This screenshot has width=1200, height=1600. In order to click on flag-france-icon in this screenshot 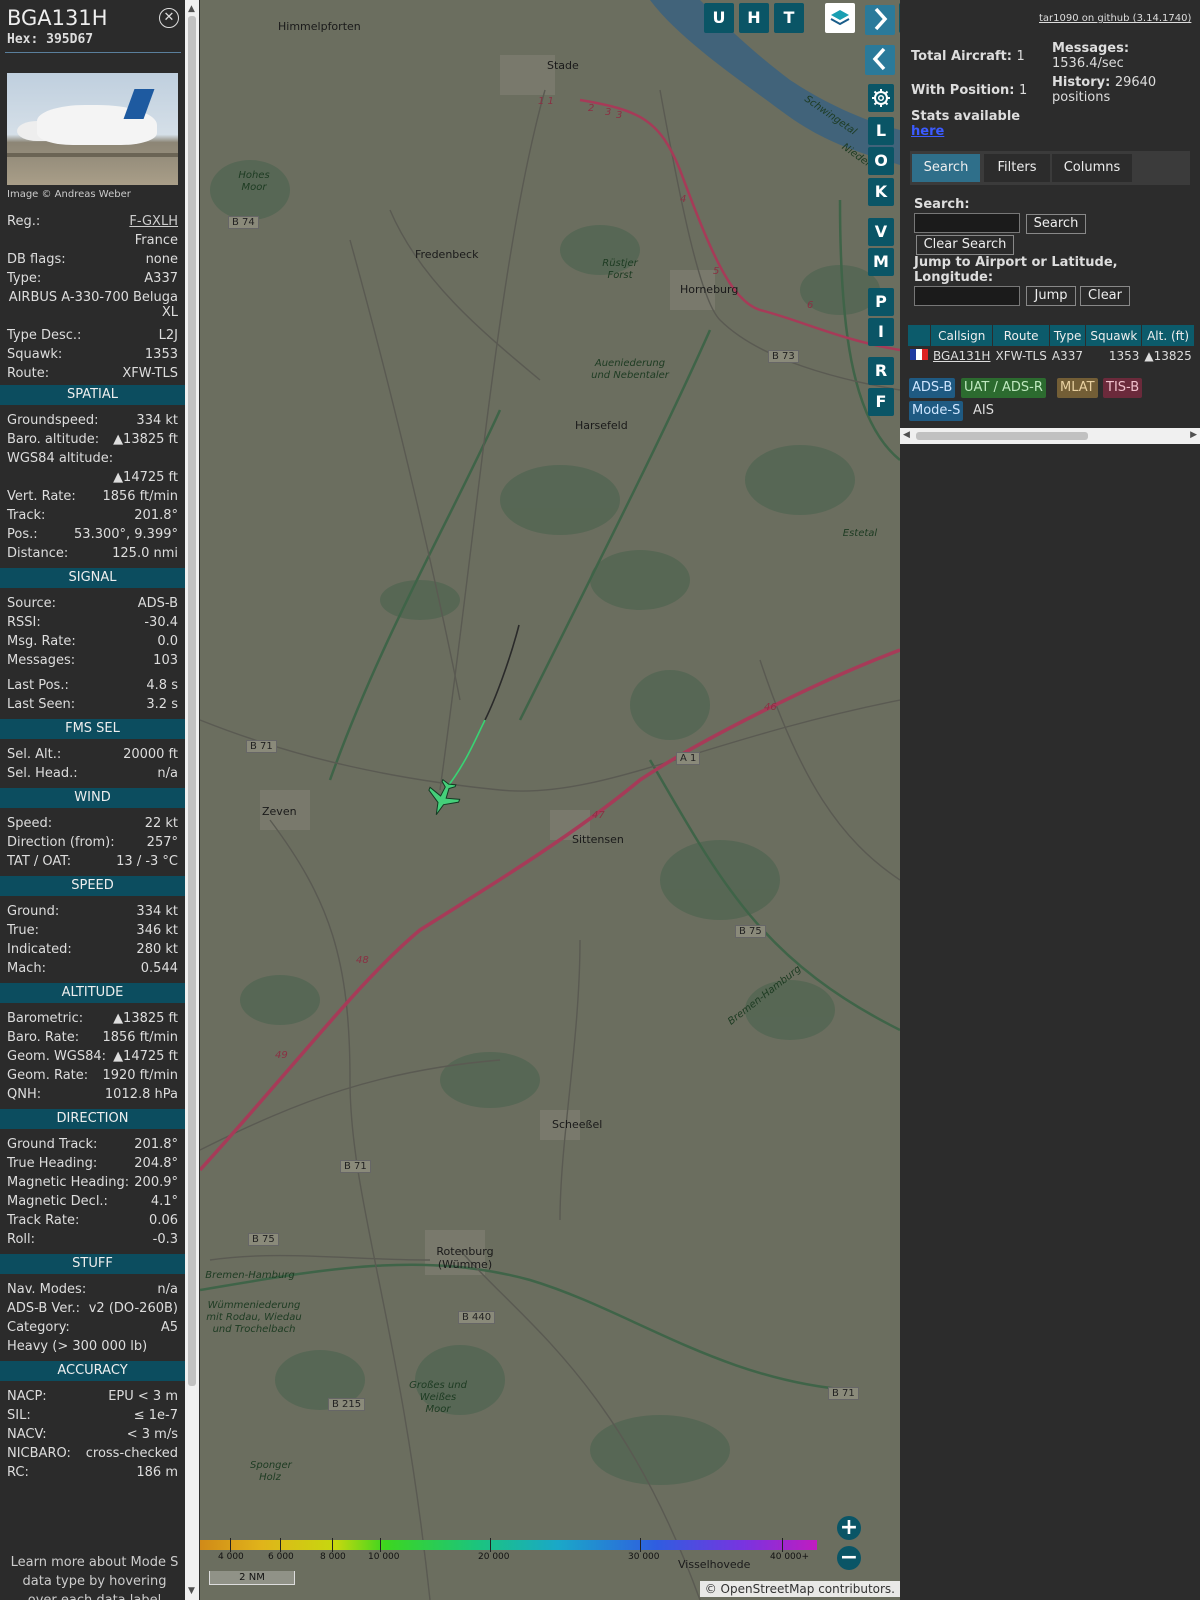, I will do `click(919, 354)`.